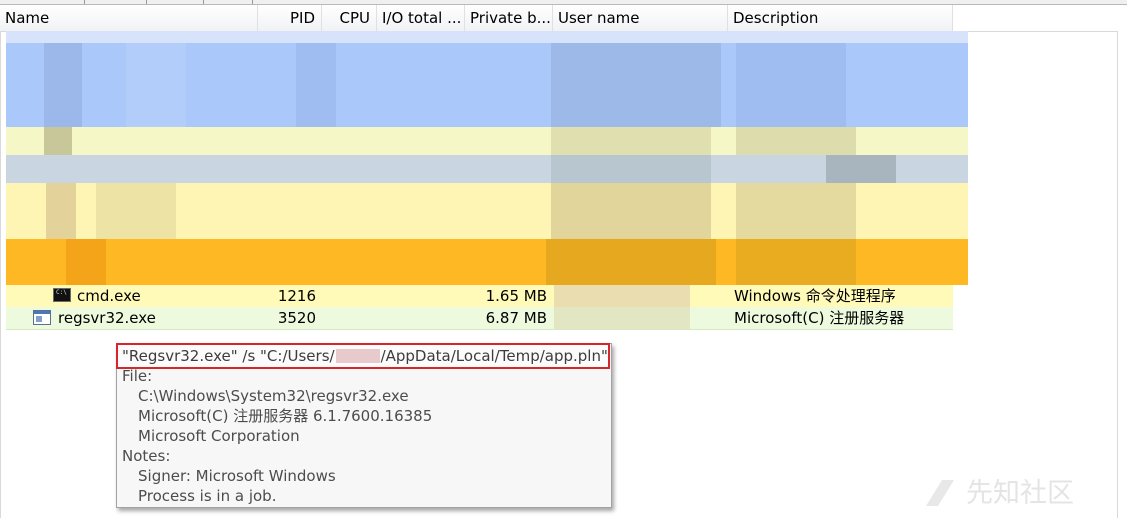 The width and height of the screenshot is (1127, 518). What do you see at coordinates (940, 493) in the screenshot?
I see `watermark-logo-icon` at bounding box center [940, 493].